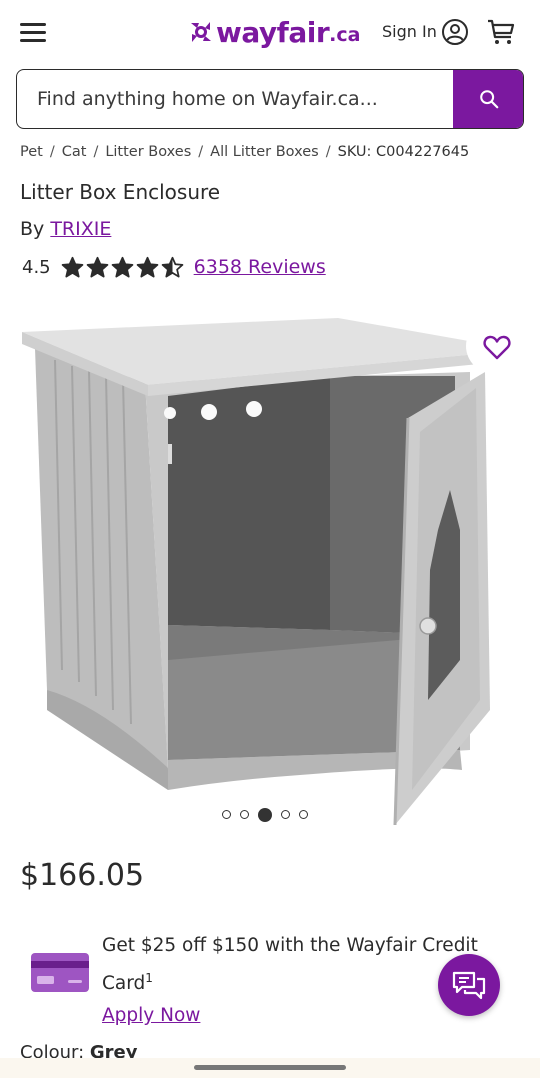 The height and width of the screenshot is (1078, 540). What do you see at coordinates (149, 978) in the screenshot?
I see `footnote-marker: 1` at bounding box center [149, 978].